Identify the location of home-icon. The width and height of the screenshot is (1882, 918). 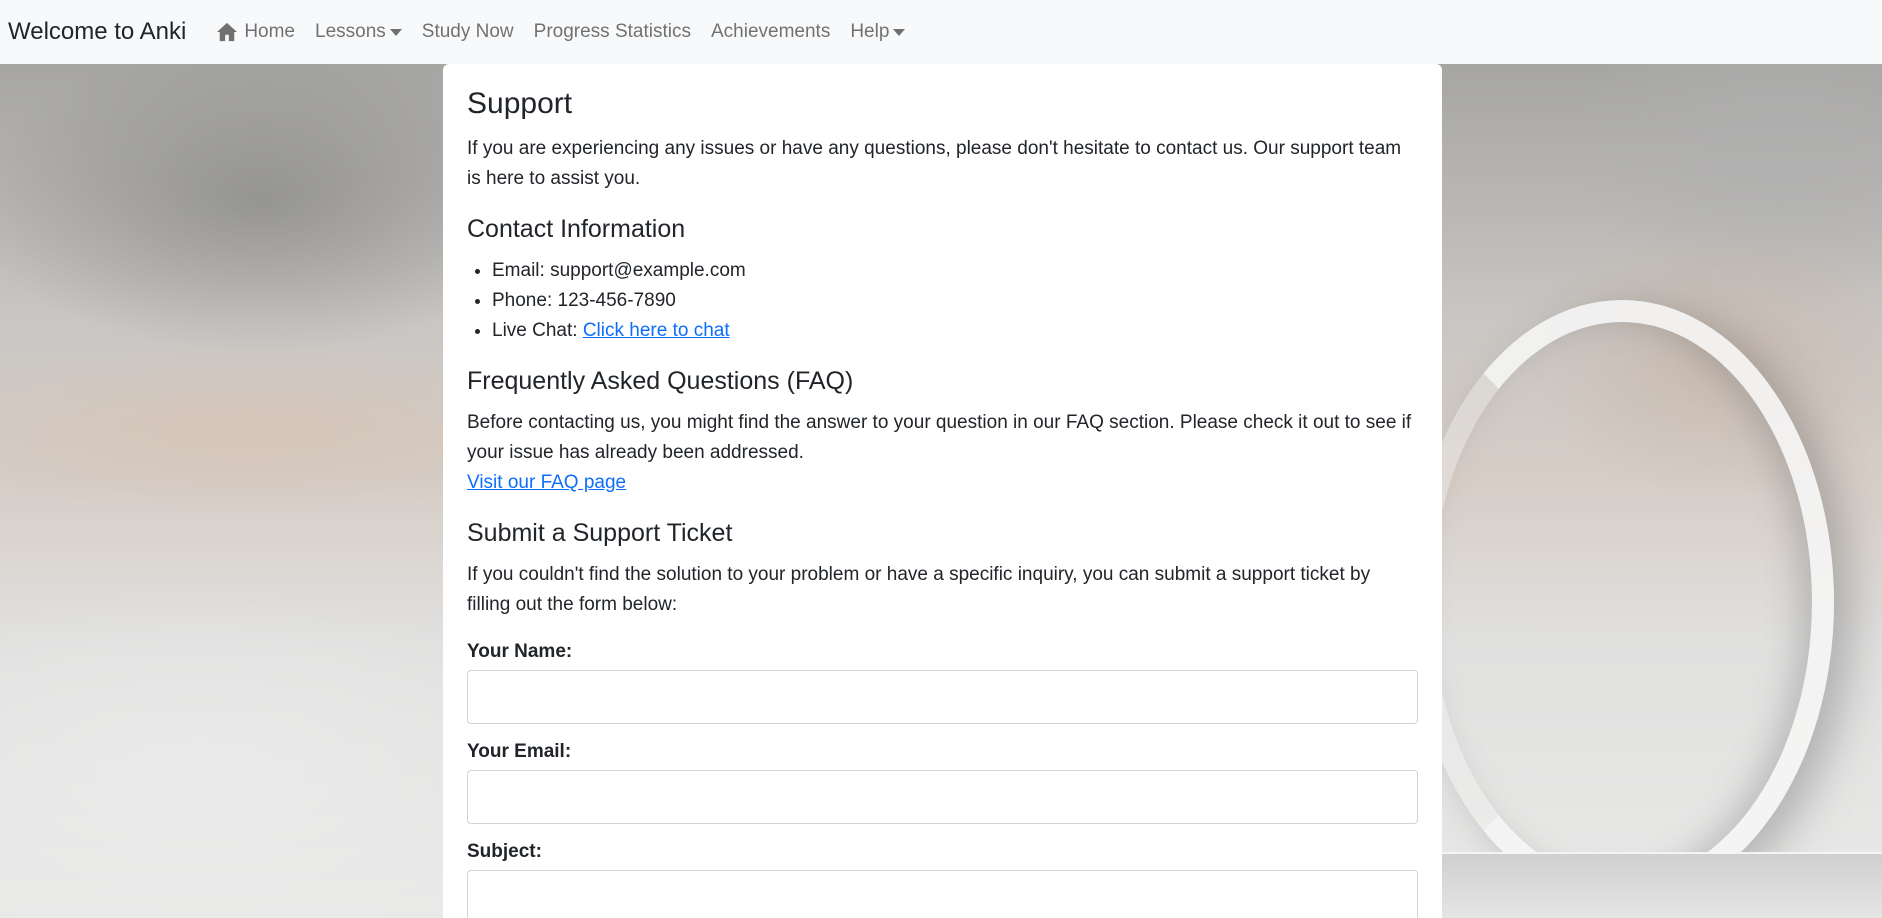
(227, 32).